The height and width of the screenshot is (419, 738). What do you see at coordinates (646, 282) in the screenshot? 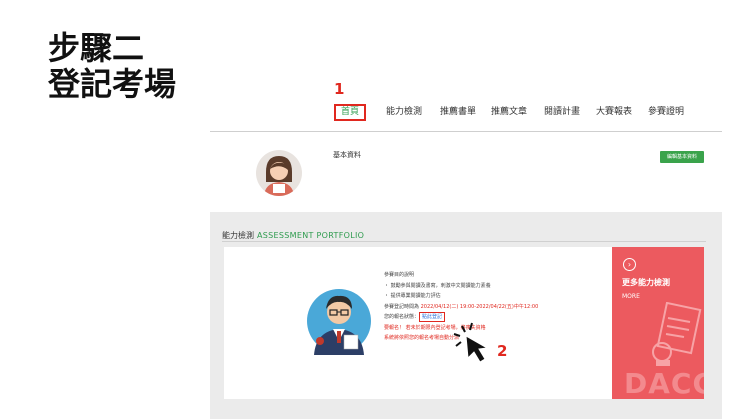
I see `more-assessments-title: 更多能力檢測` at bounding box center [646, 282].